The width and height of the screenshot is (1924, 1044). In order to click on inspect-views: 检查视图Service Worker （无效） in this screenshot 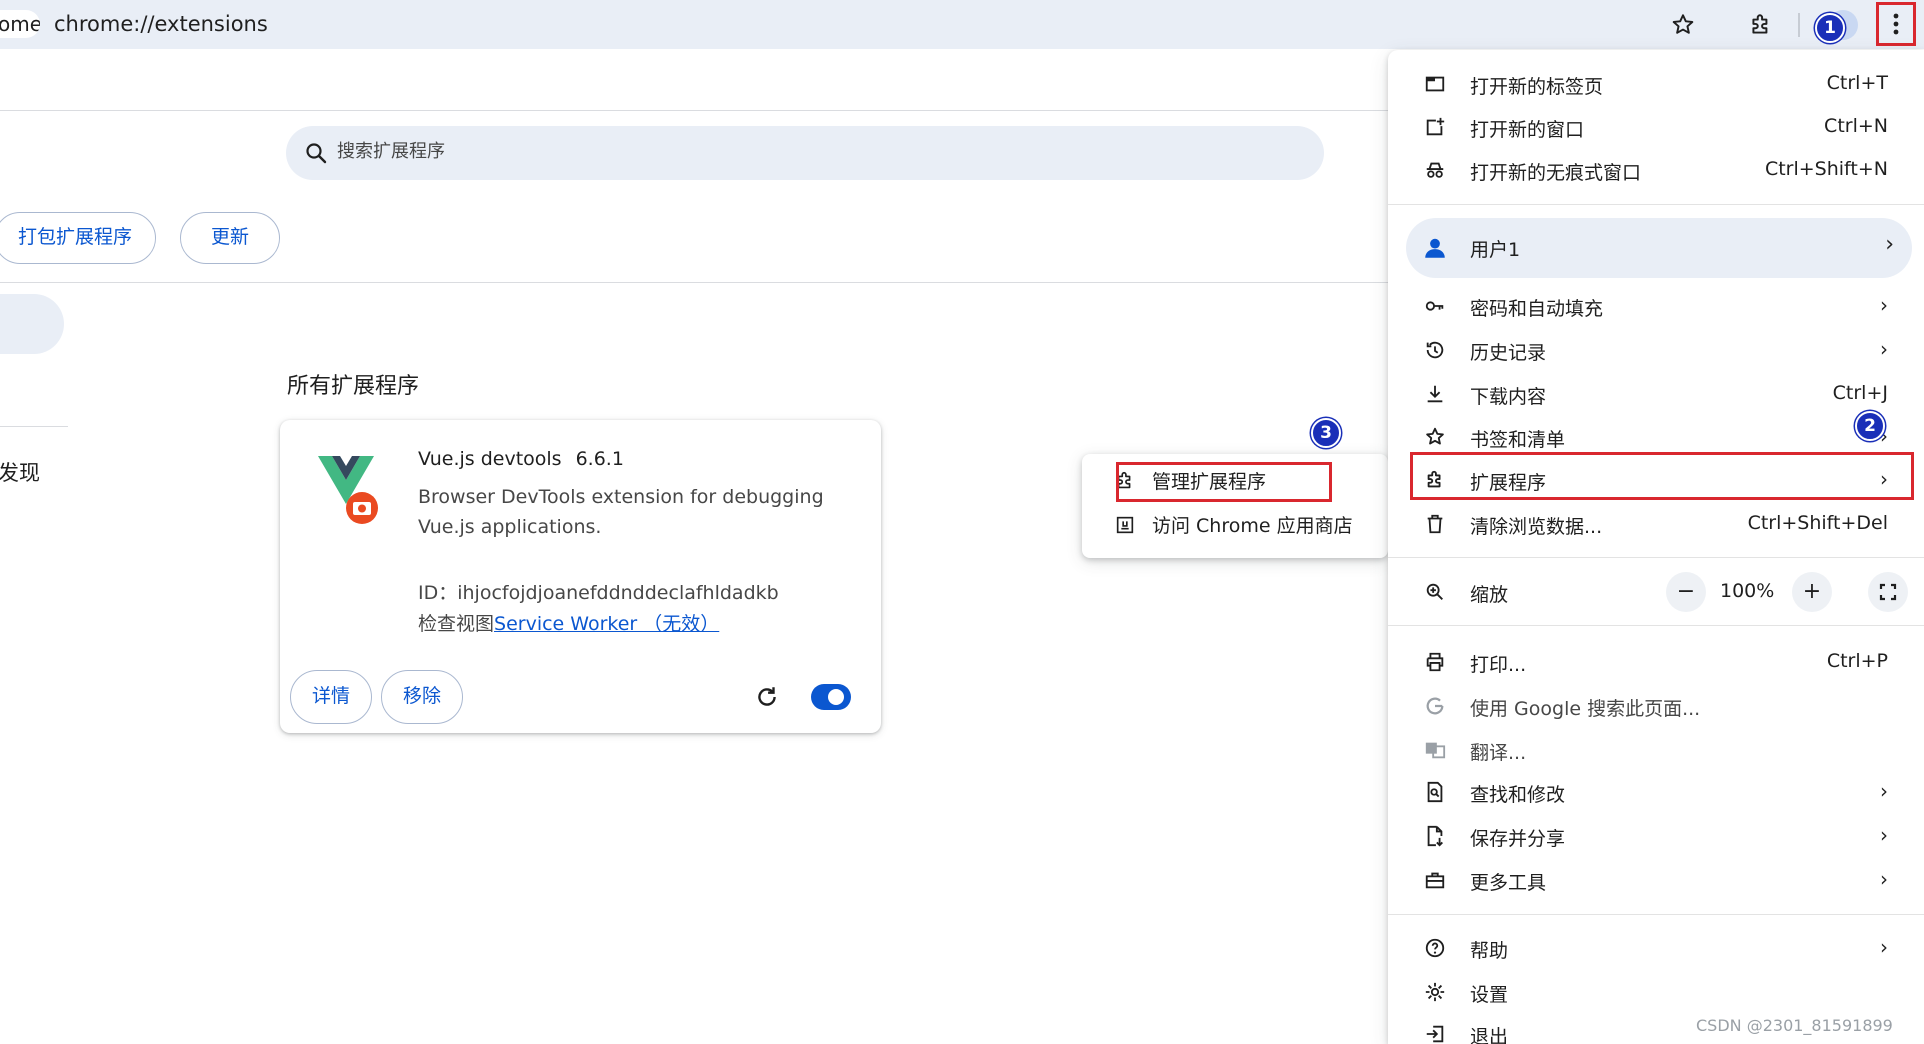, I will do `click(568, 622)`.